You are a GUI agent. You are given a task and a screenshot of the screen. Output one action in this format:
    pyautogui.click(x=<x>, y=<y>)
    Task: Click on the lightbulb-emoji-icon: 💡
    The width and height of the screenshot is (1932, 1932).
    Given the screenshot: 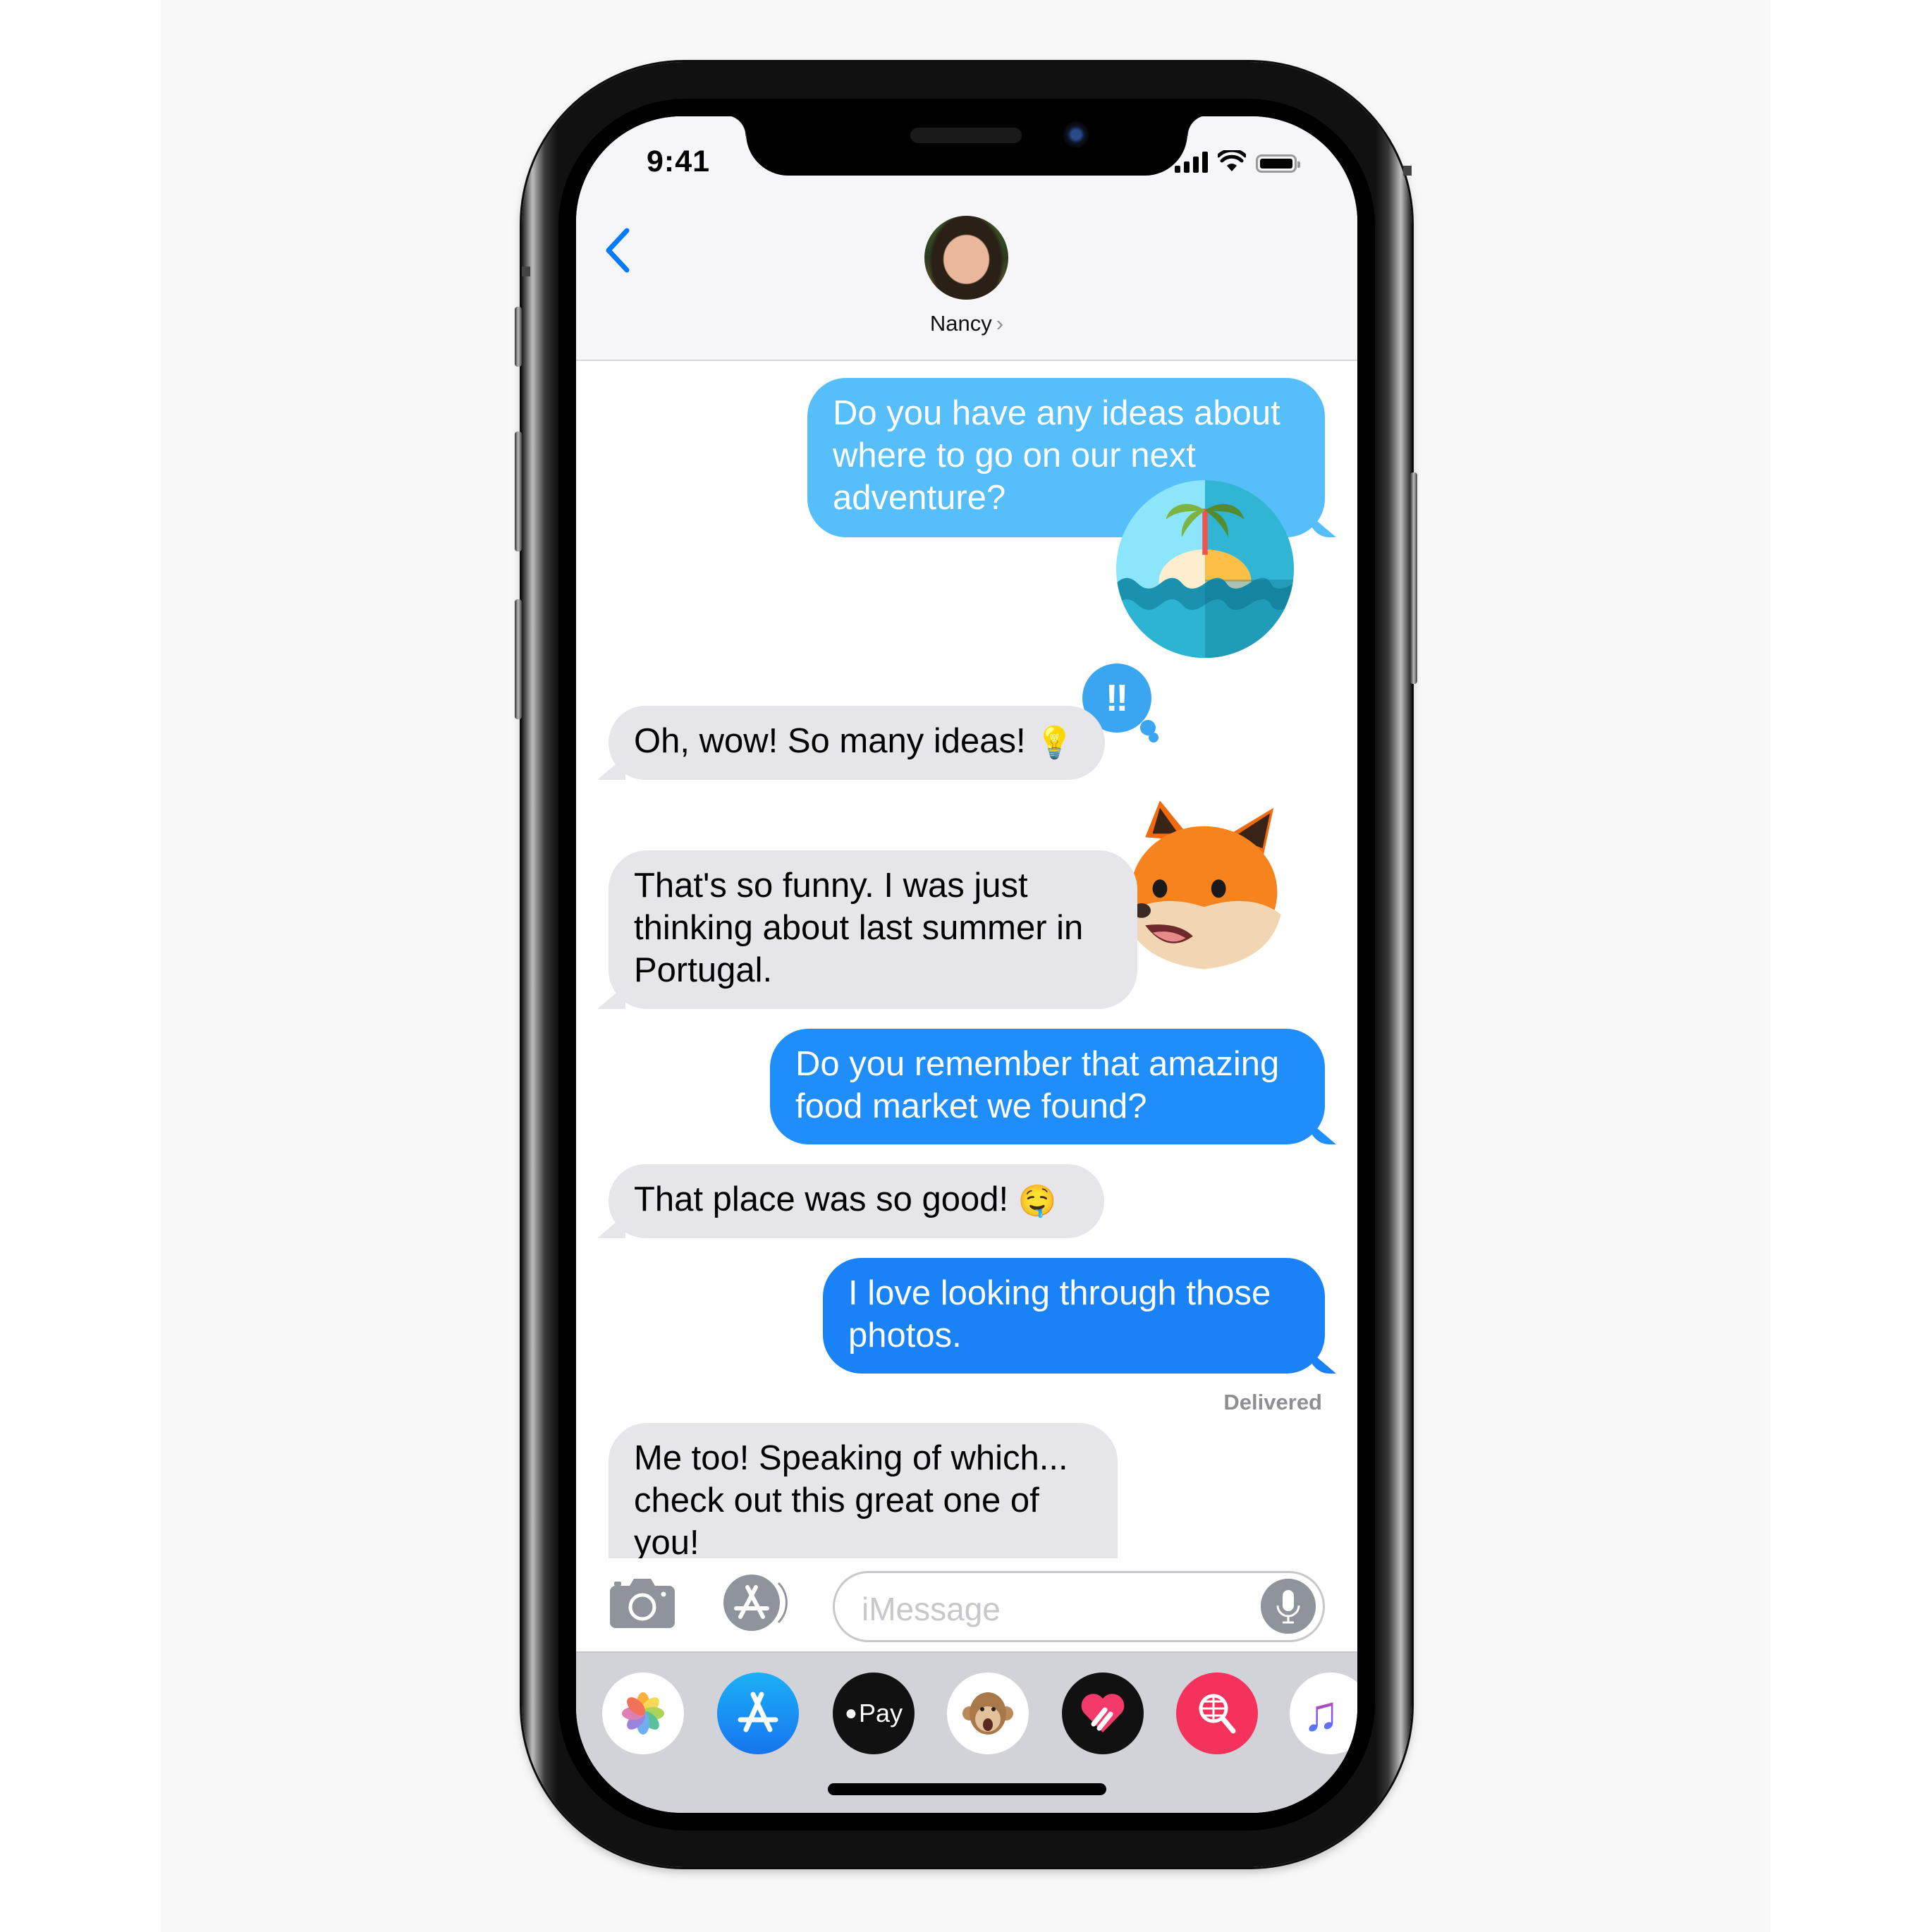 What is the action you would take?
    pyautogui.click(x=1055, y=744)
    